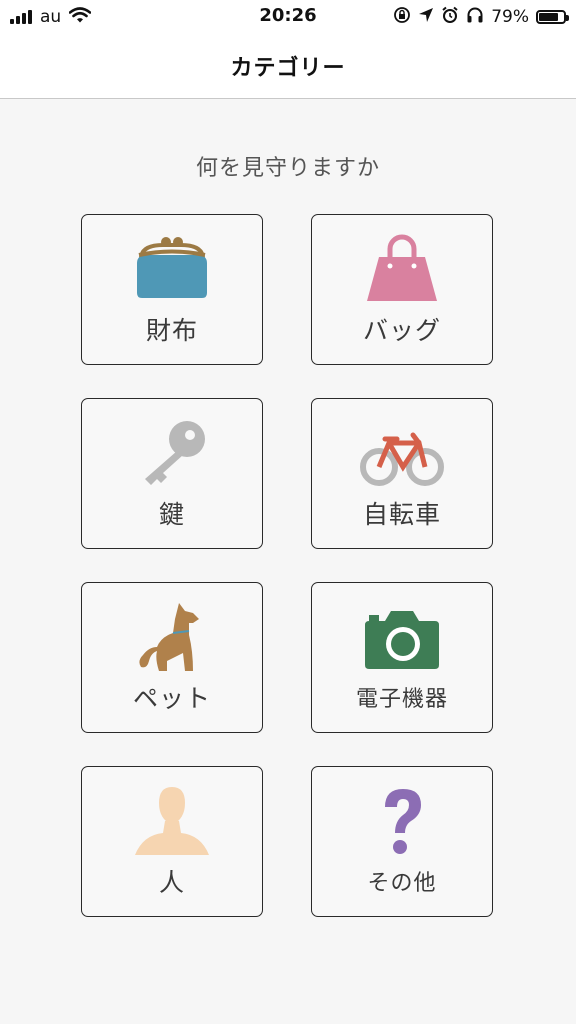 Image resolution: width=576 pixels, height=1024 pixels. Describe the element at coordinates (171, 698) in the screenshot. I see `category-label: ペット` at that location.